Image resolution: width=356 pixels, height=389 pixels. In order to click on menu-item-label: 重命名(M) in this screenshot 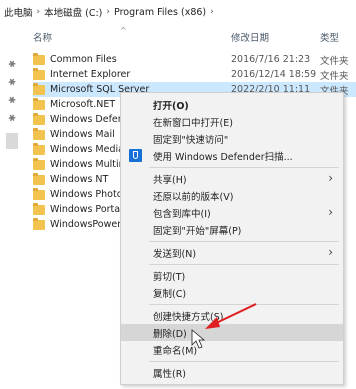, I will do `click(175, 351)`.